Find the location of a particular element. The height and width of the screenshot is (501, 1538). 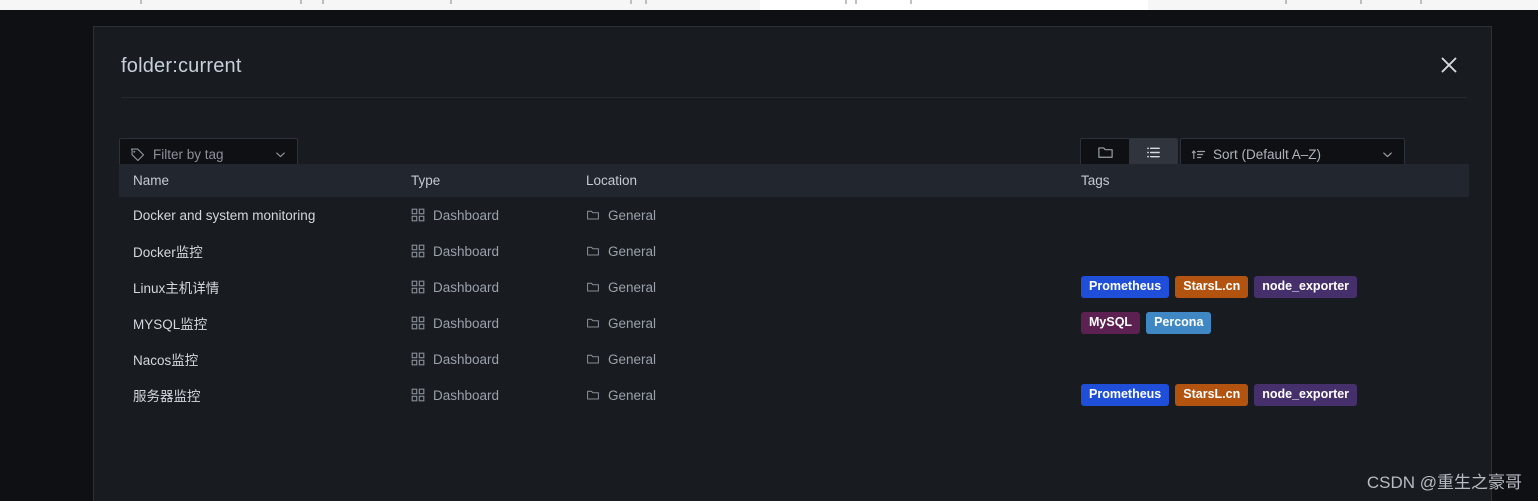

dashboard-name: Docker监控 is located at coordinates (265, 251).